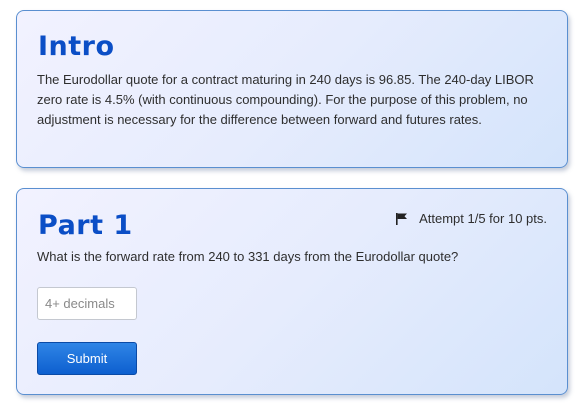  Describe the element at coordinates (483, 218) in the screenshot. I see `attempt-text: Attempt 1/5 for 10 pts.` at that location.